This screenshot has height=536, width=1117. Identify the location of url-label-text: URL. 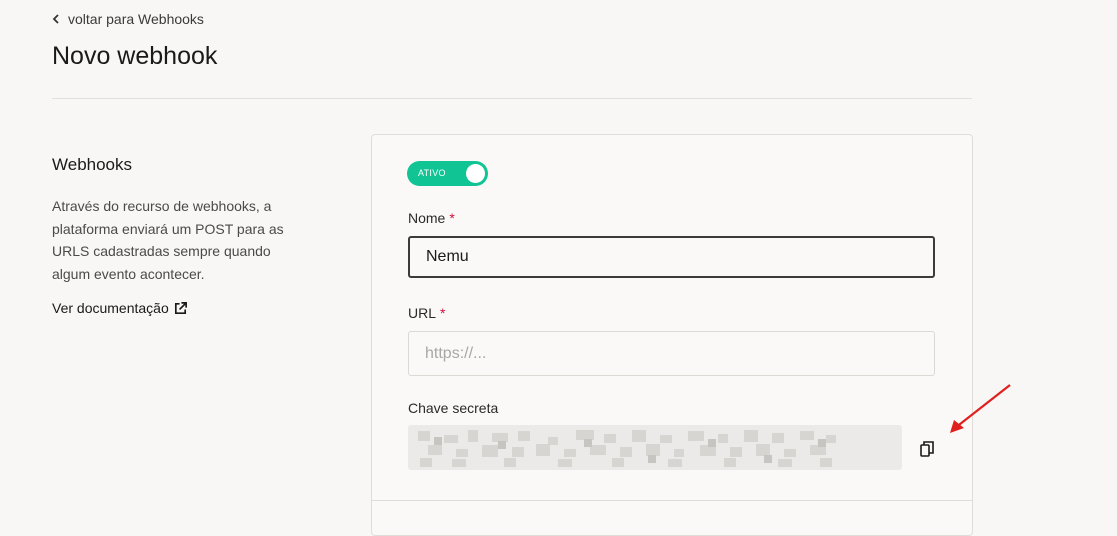
(422, 313).